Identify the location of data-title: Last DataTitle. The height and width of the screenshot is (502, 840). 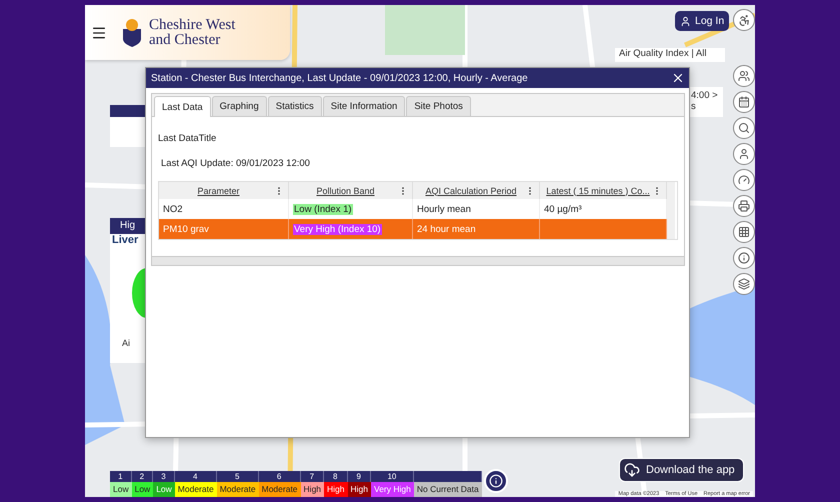
(188, 138).